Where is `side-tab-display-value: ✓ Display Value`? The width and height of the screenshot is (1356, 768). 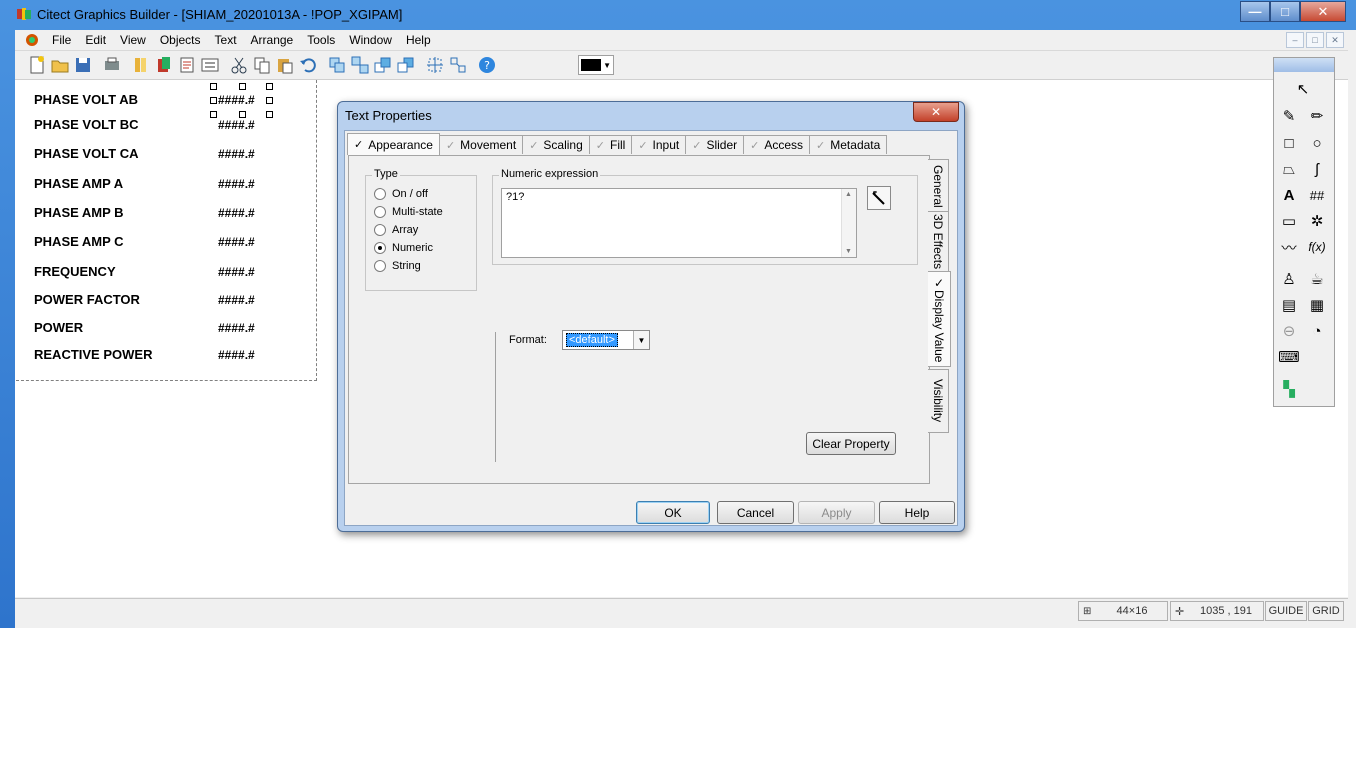 side-tab-display-value: ✓ Display Value is located at coordinates (939, 319).